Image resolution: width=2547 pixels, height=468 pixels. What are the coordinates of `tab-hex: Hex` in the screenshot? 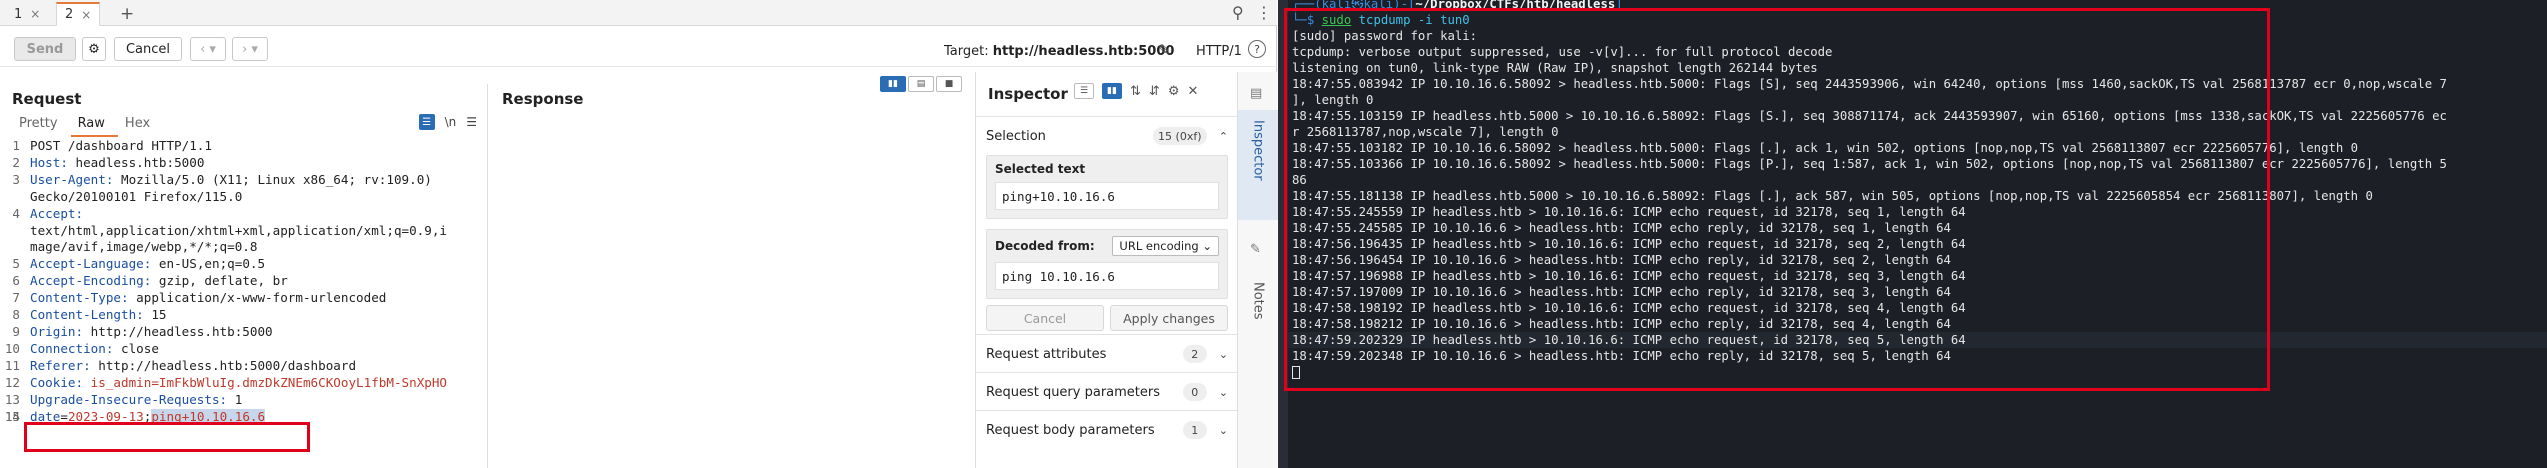 It's located at (140, 125).